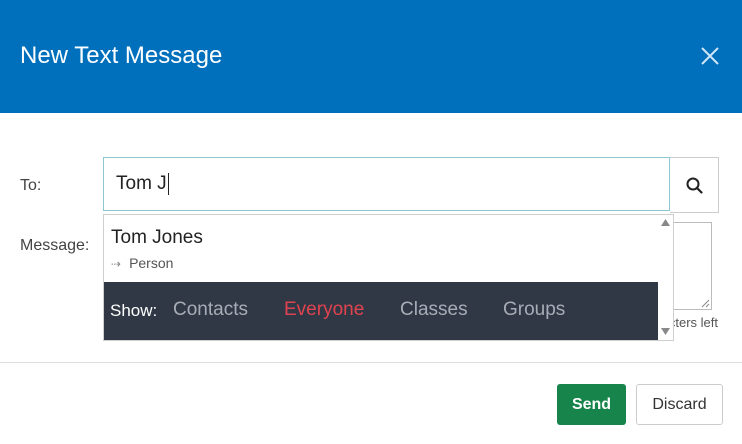 The image size is (742, 444). What do you see at coordinates (665, 331) in the screenshot?
I see `scroll-down-icon` at bounding box center [665, 331].